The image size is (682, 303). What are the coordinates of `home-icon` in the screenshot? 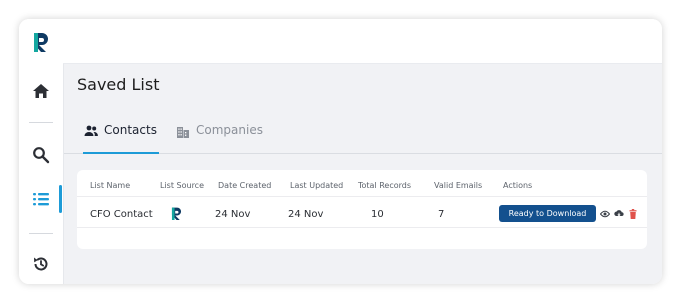 It's located at (41, 91).